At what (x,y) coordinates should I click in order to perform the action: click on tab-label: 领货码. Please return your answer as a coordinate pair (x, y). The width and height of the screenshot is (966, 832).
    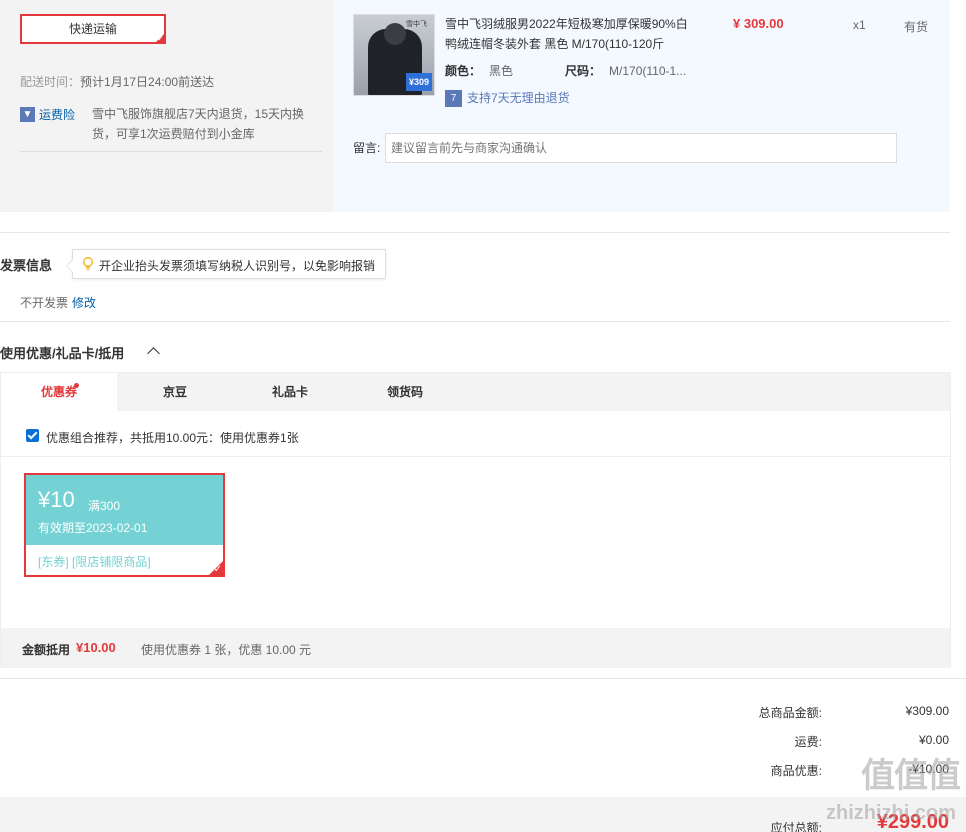
    Looking at the image, I should click on (404, 392).